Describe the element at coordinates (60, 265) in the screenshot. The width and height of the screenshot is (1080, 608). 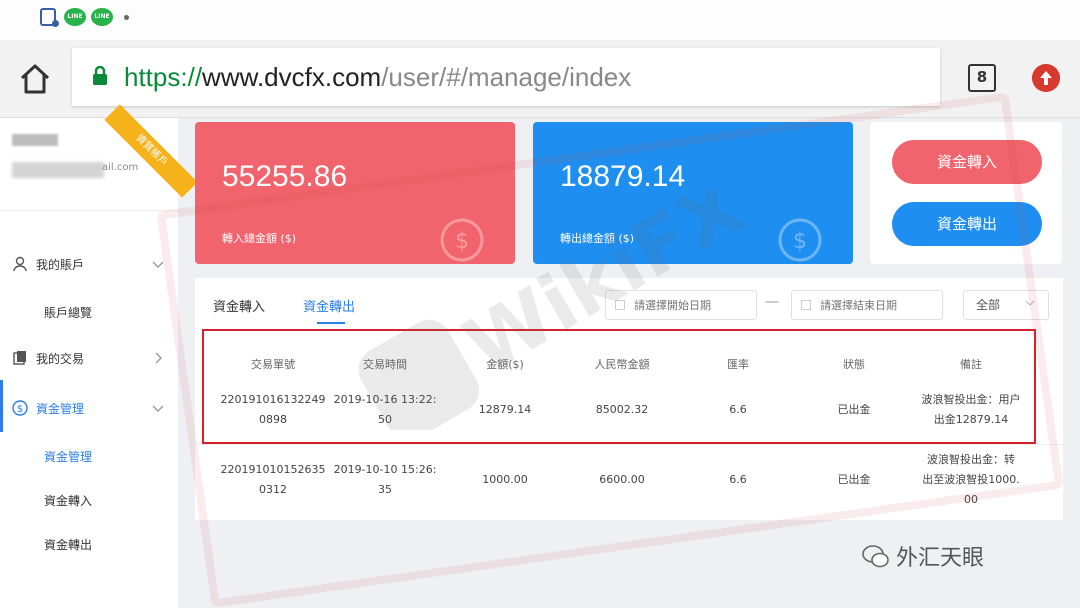
I see `sidebar-item-label: 我的賬戶` at that location.